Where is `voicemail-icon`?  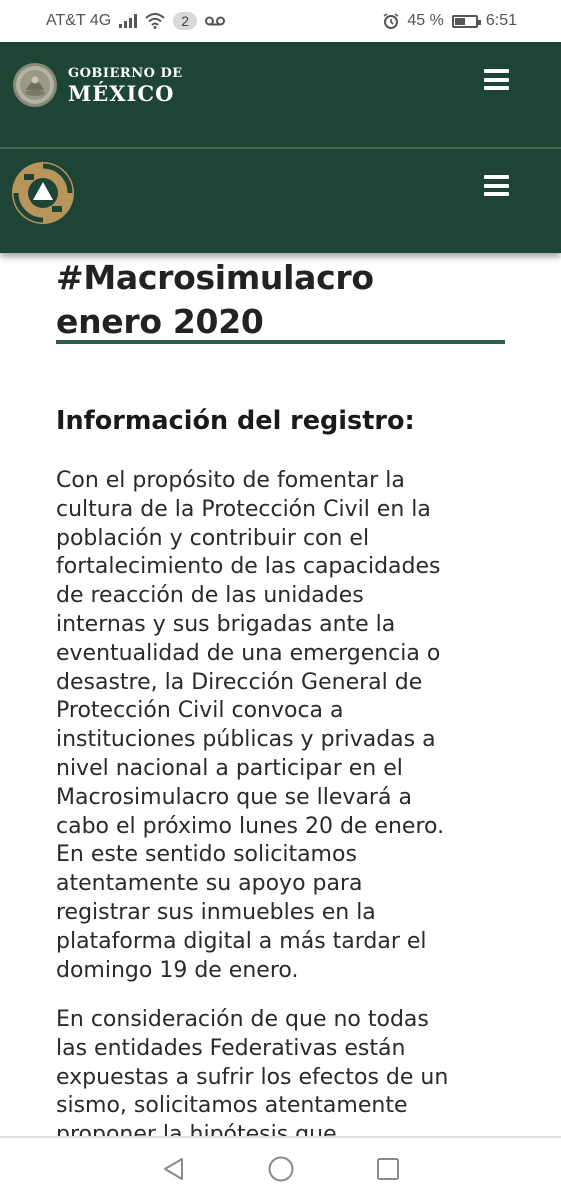 voicemail-icon is located at coordinates (215, 21).